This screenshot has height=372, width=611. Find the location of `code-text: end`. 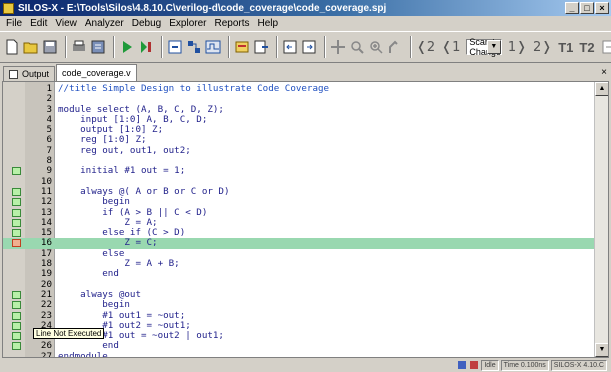

code-text: end is located at coordinates (88, 274).